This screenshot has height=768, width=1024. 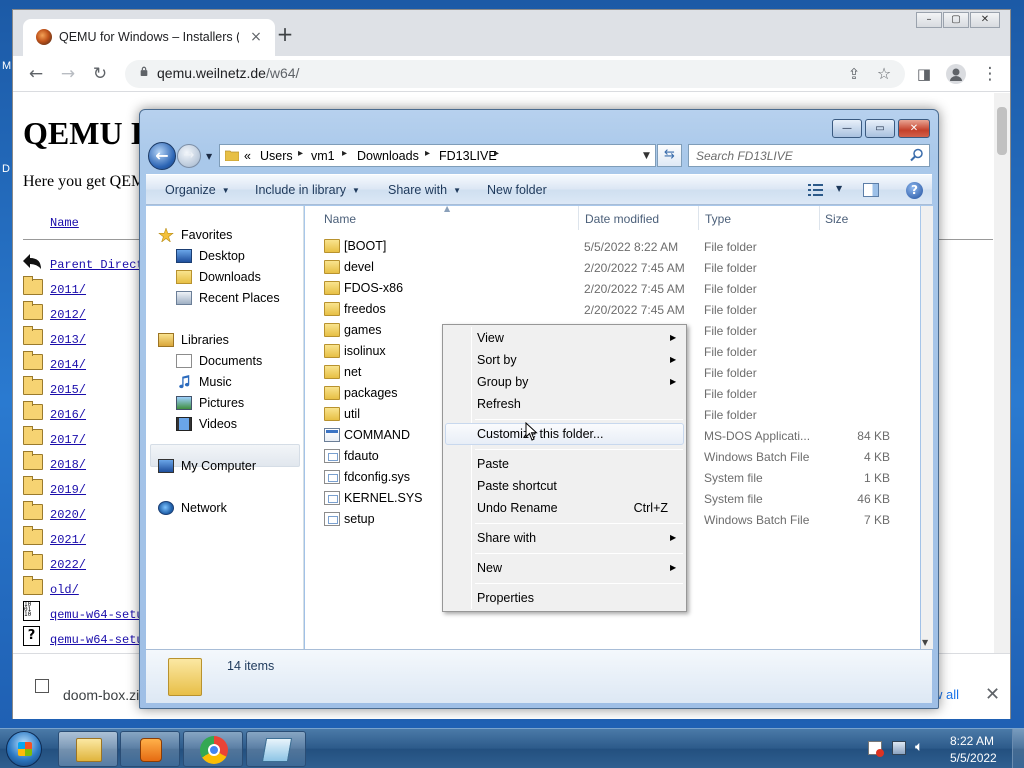 I want to click on lock-icon, so click(x=144, y=71).